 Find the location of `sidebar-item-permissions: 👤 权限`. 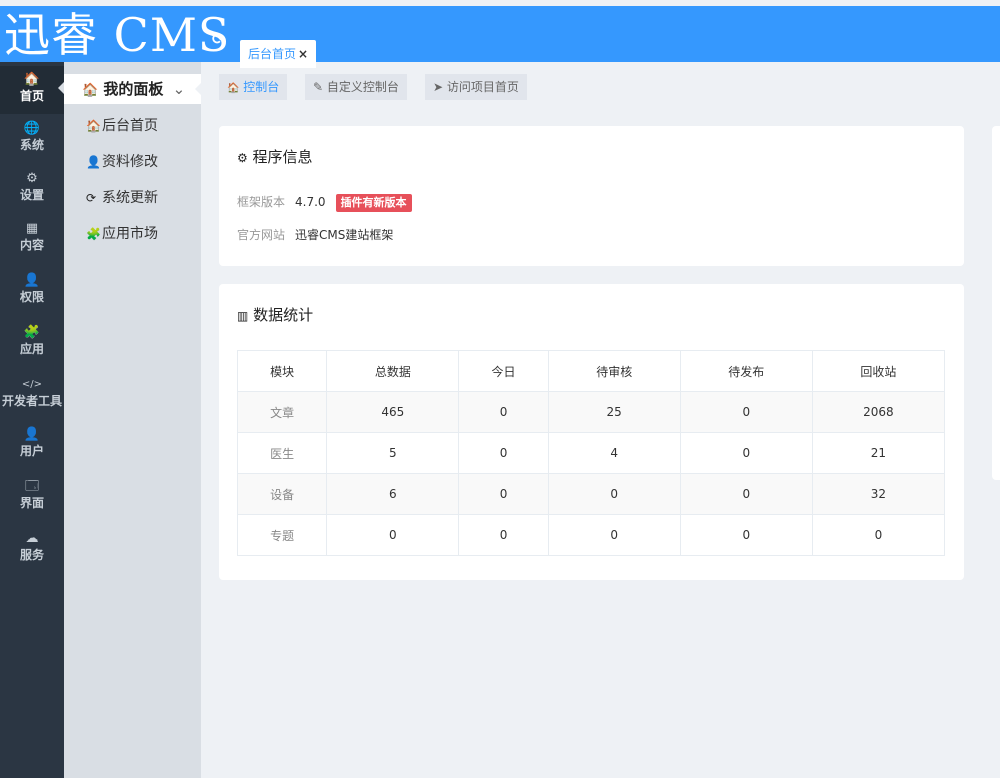

sidebar-item-permissions: 👤 权限 is located at coordinates (32, 289).